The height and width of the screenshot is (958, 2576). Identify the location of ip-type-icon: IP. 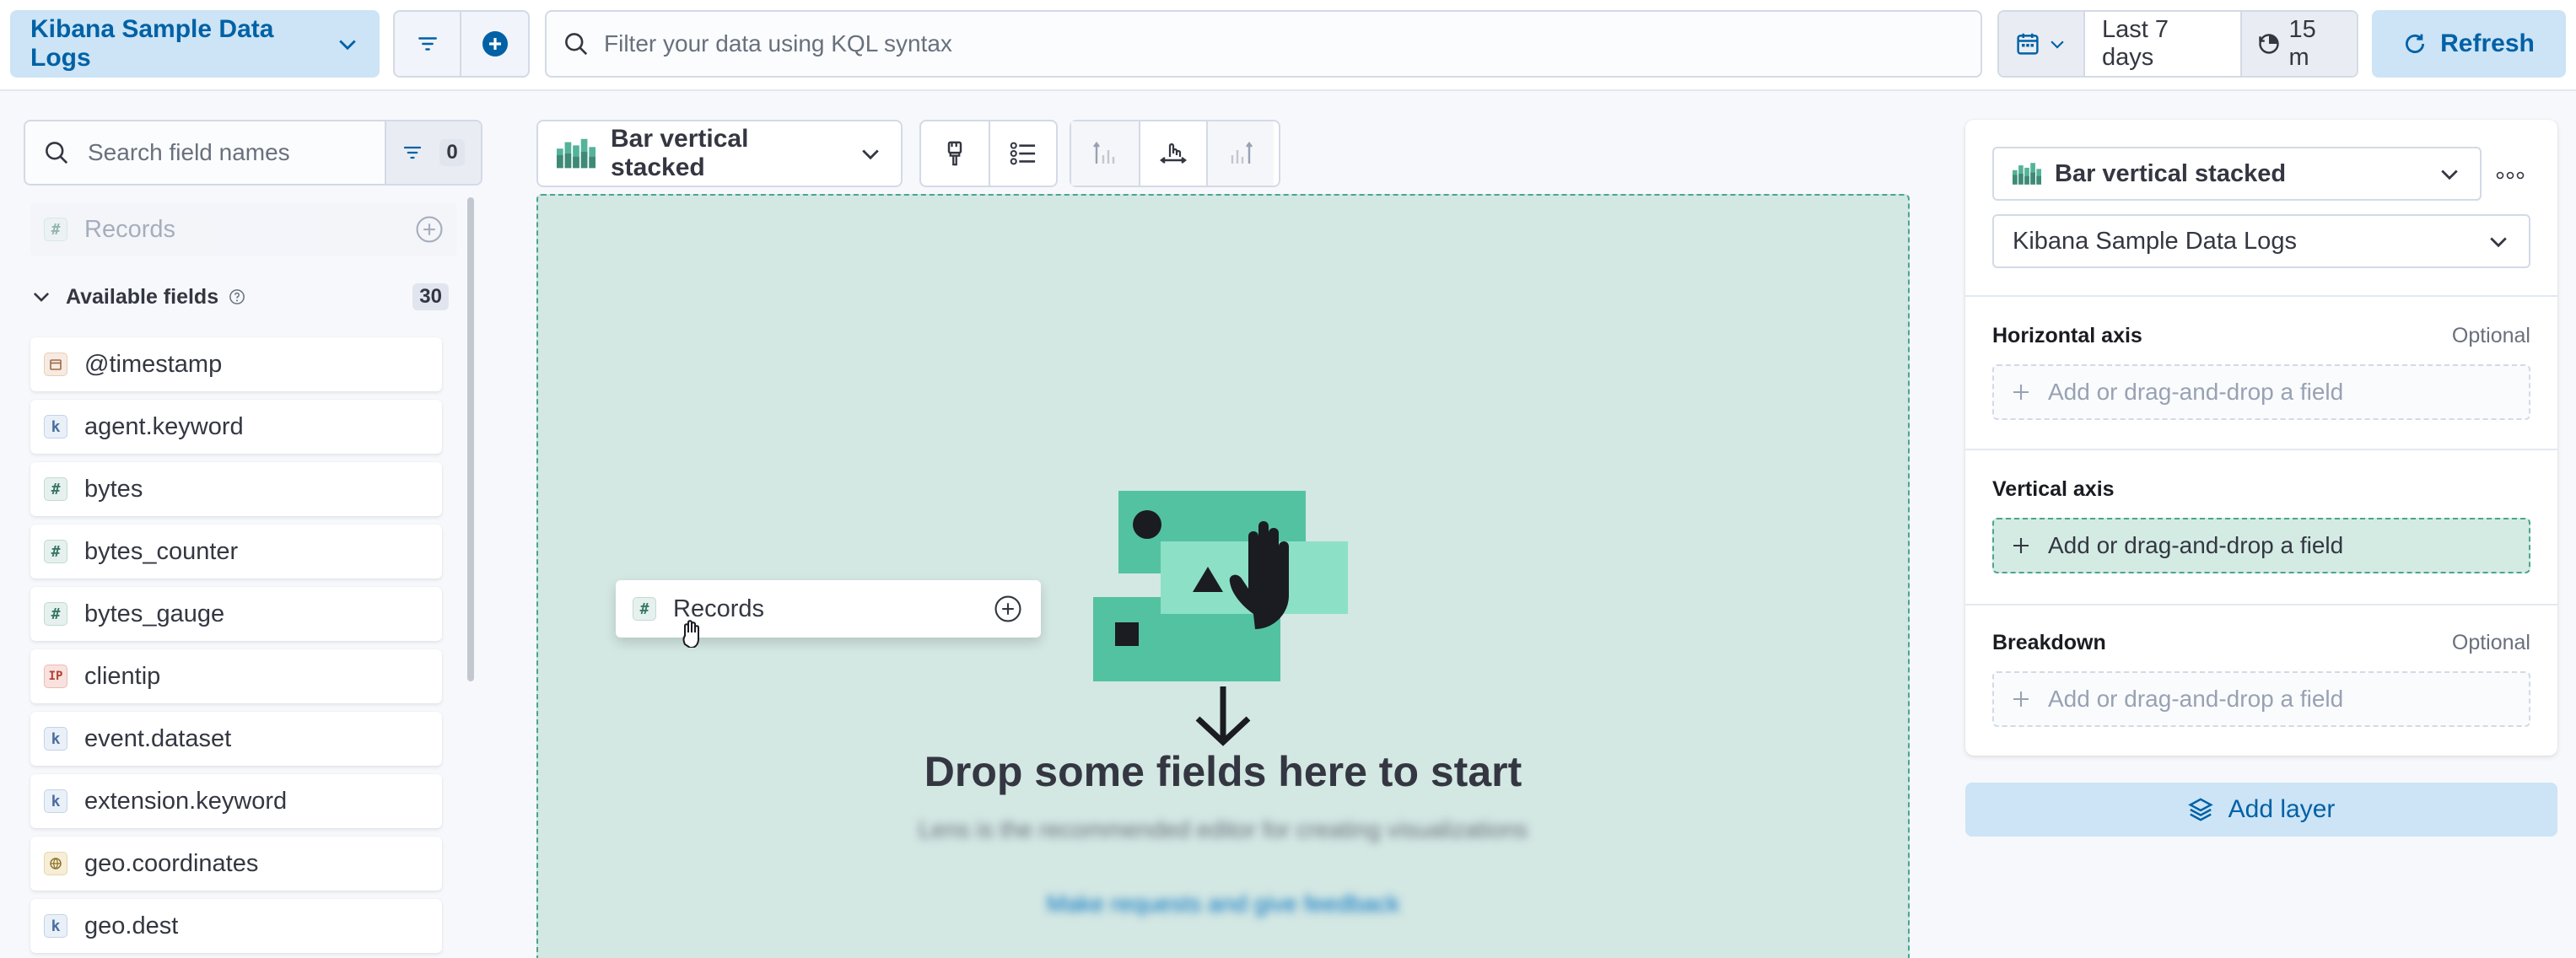
(55, 677).